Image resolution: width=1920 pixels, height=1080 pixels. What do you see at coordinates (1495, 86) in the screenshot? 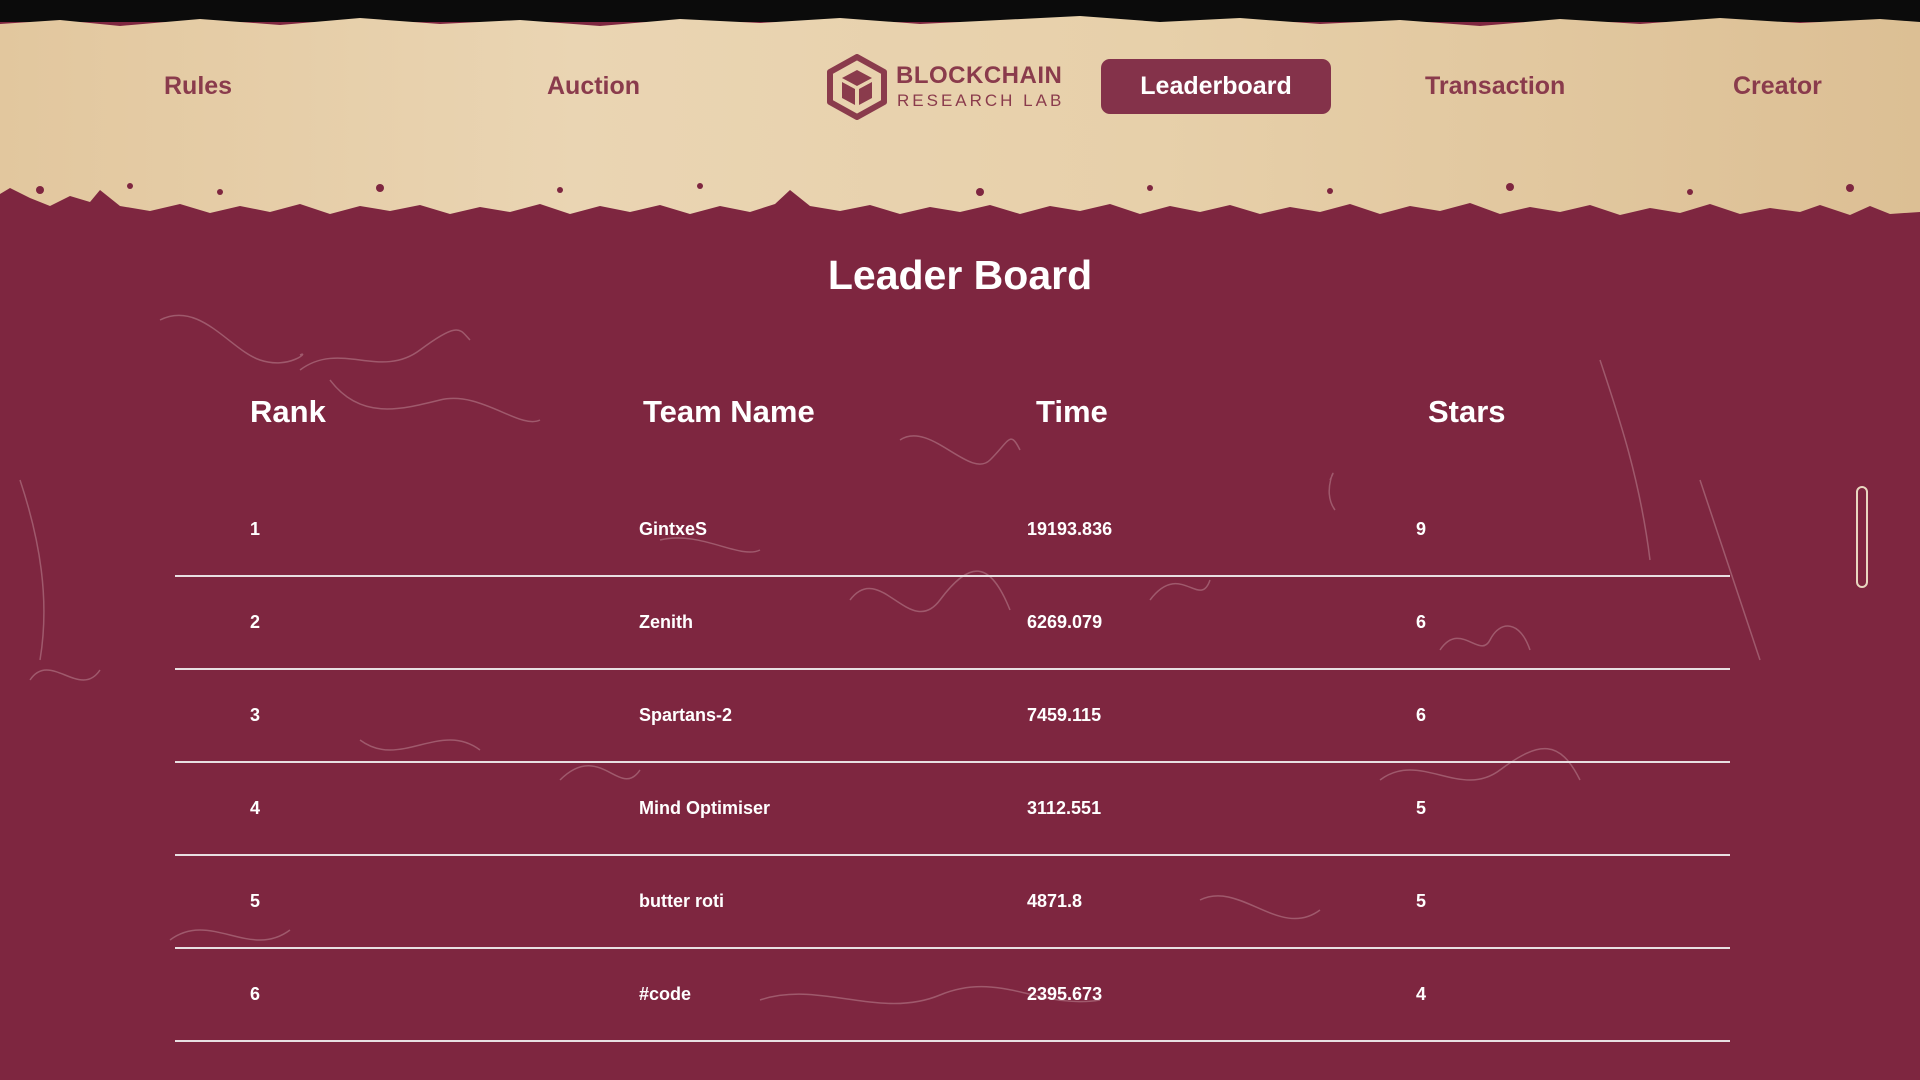
I see `nav-transaction: Transaction` at bounding box center [1495, 86].